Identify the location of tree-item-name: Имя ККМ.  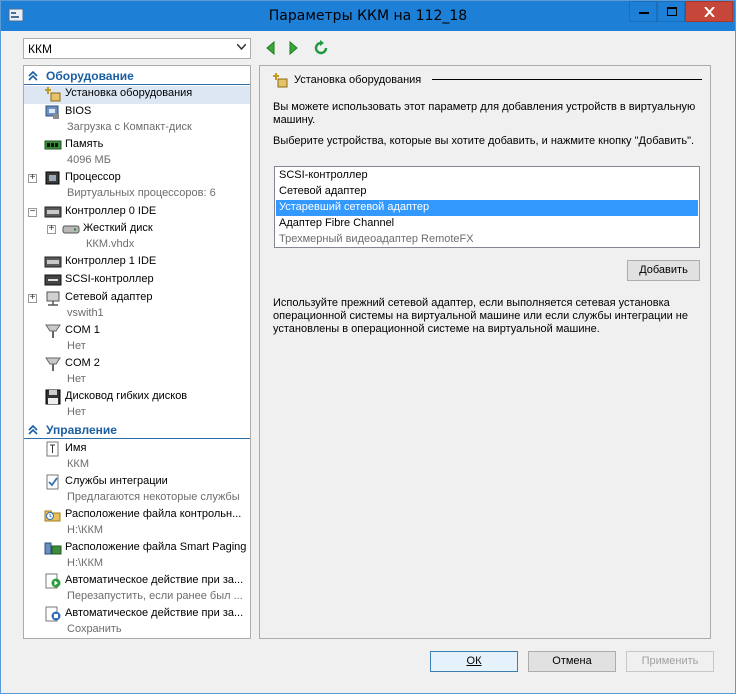
(137, 457).